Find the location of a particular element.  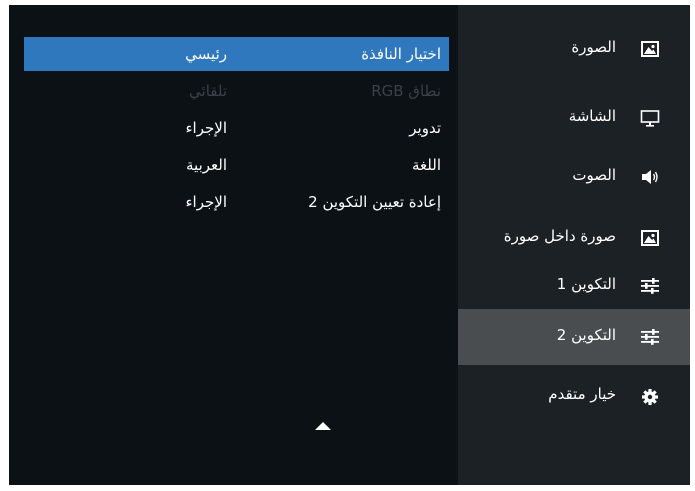

picture-icon is located at coordinates (650, 49).